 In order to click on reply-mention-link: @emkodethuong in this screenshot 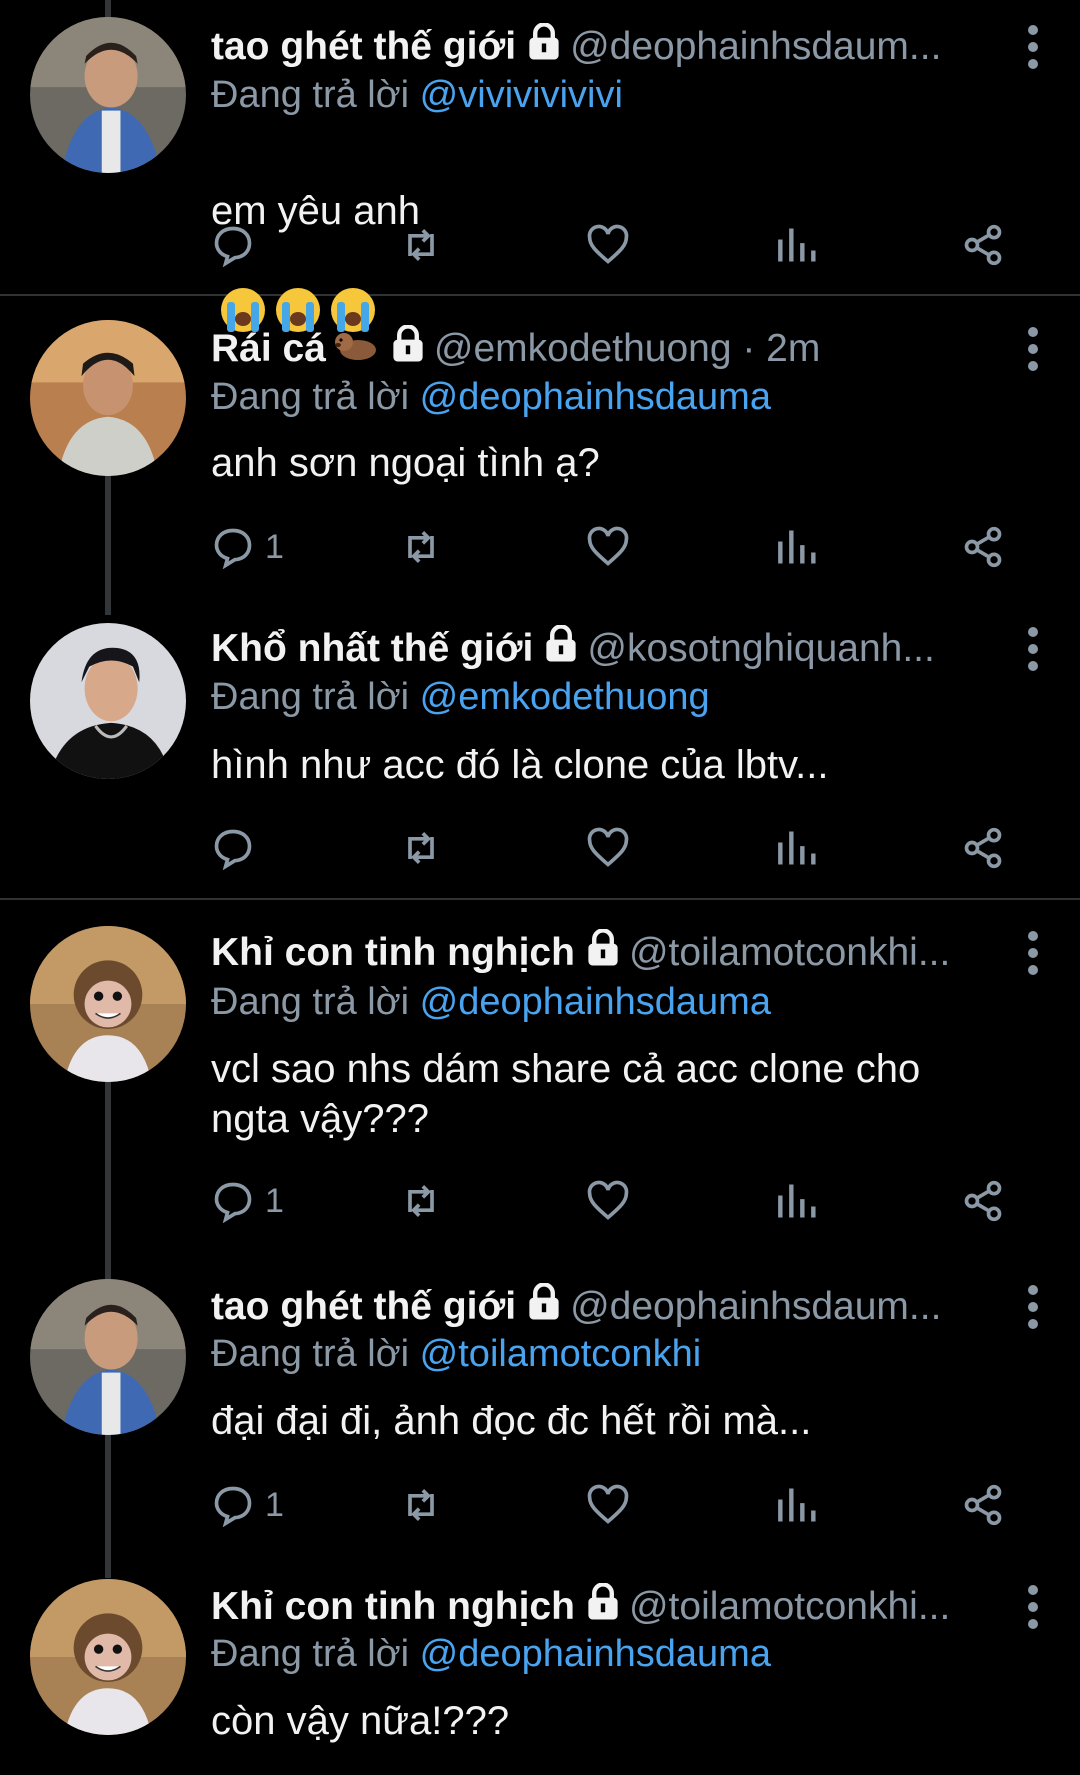, I will do `click(565, 697)`.